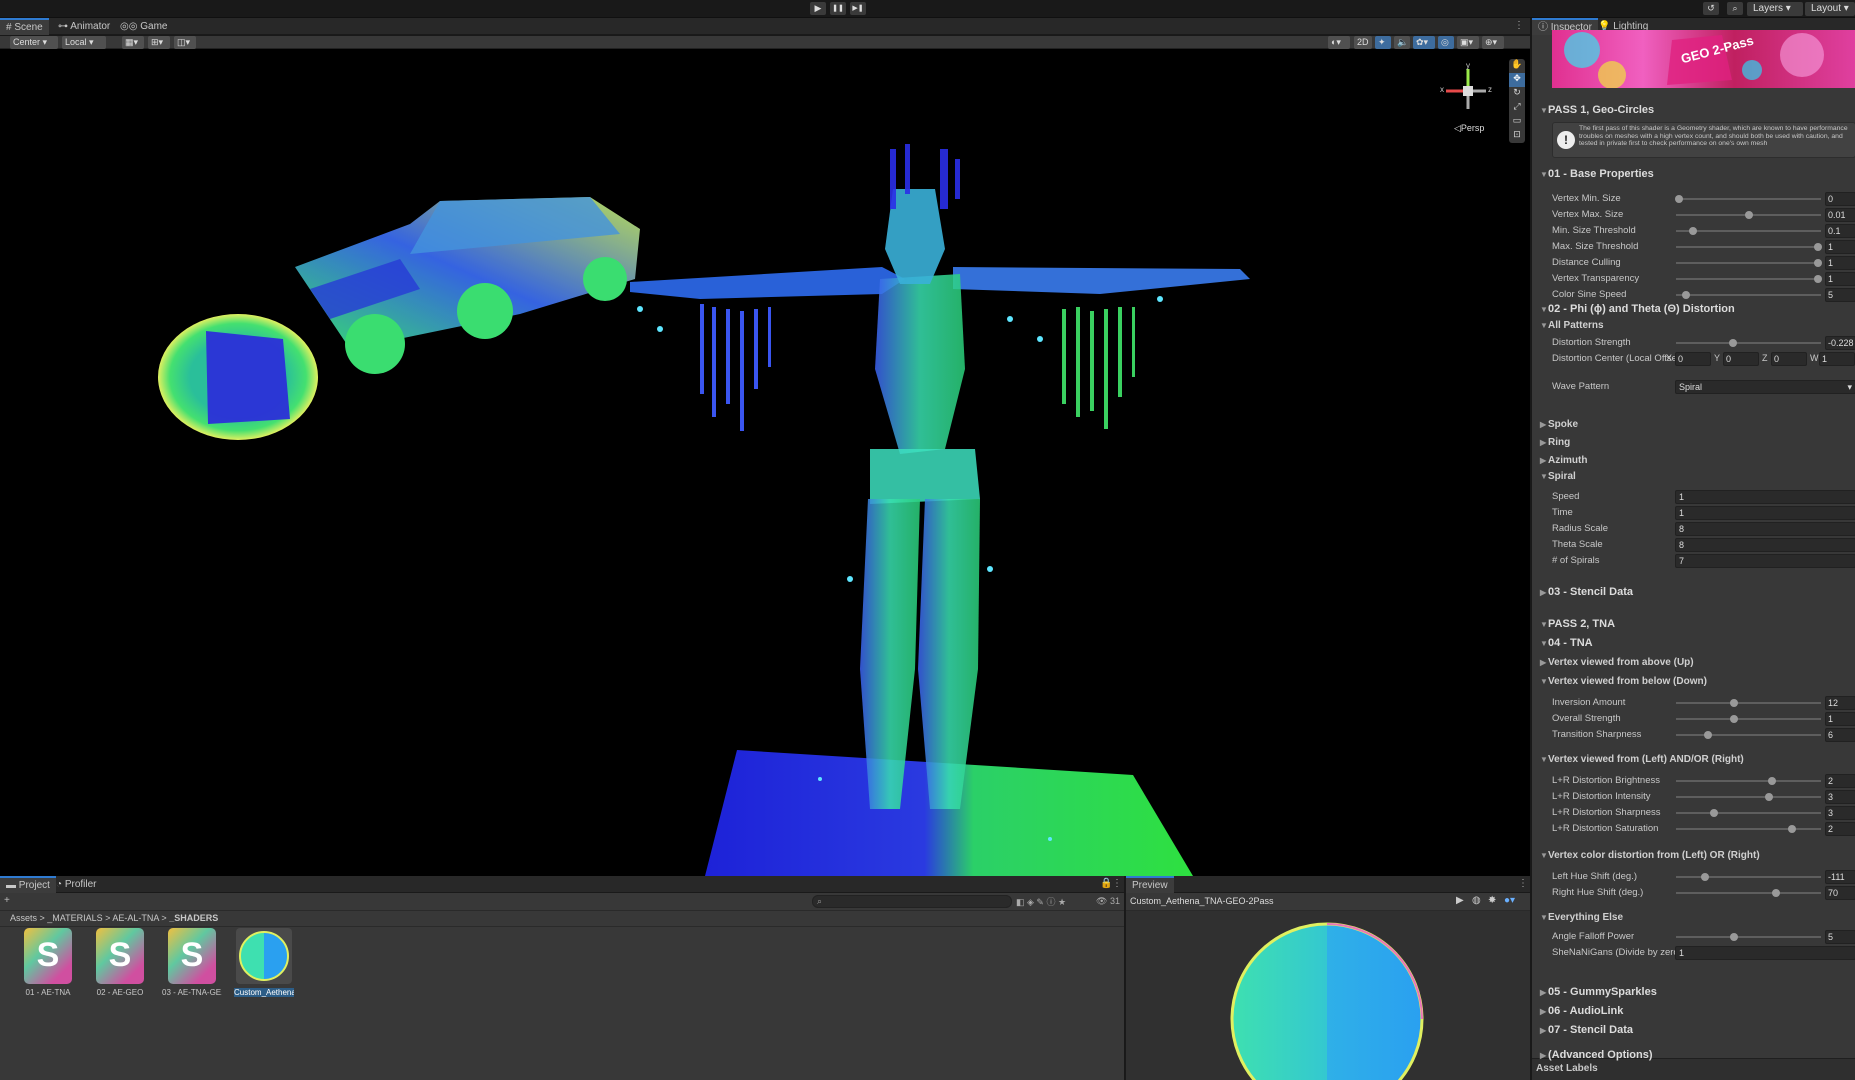 This screenshot has height=1080, width=1855. What do you see at coordinates (1741, 359) in the screenshot?
I see `center-y-field: 0` at bounding box center [1741, 359].